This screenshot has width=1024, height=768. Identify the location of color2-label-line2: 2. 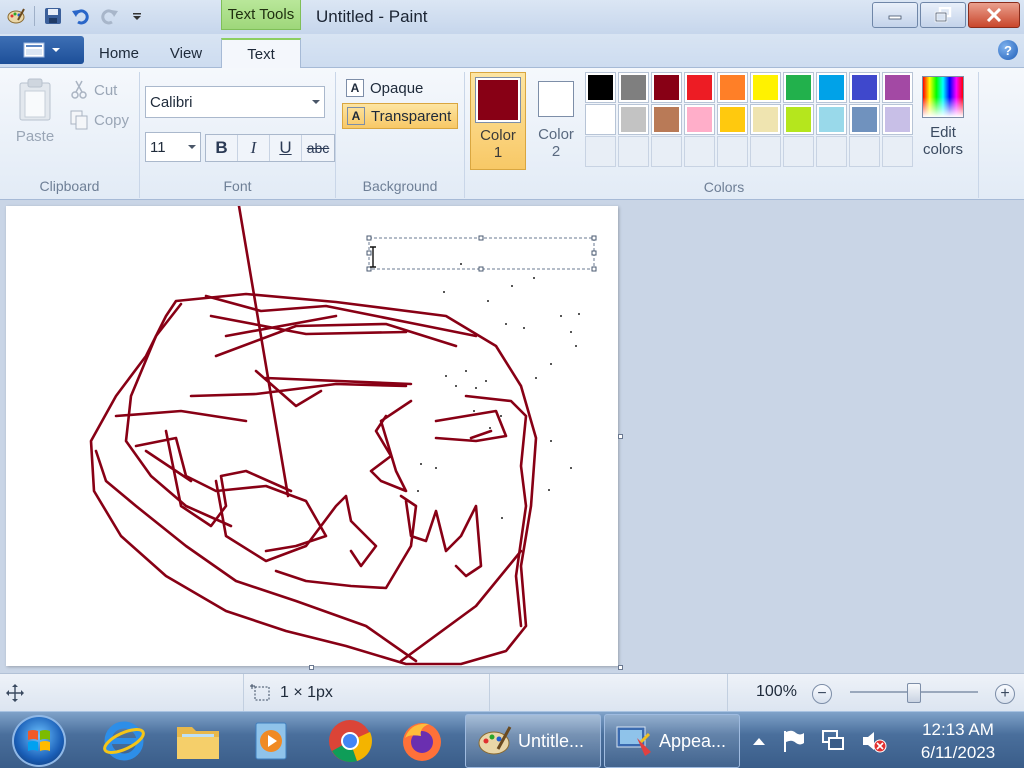
(556, 151).